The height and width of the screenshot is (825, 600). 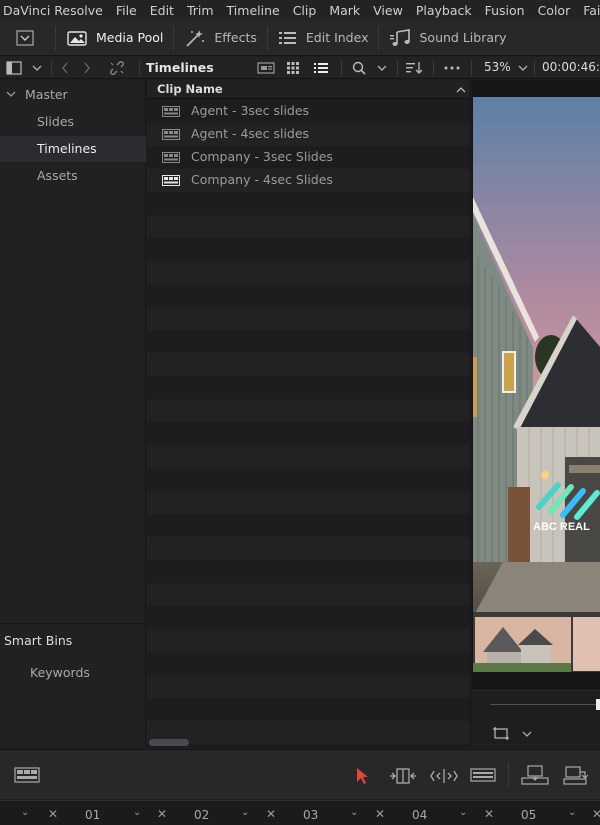 What do you see at coordinates (266, 68) in the screenshot?
I see `thumbnail-view-icon` at bounding box center [266, 68].